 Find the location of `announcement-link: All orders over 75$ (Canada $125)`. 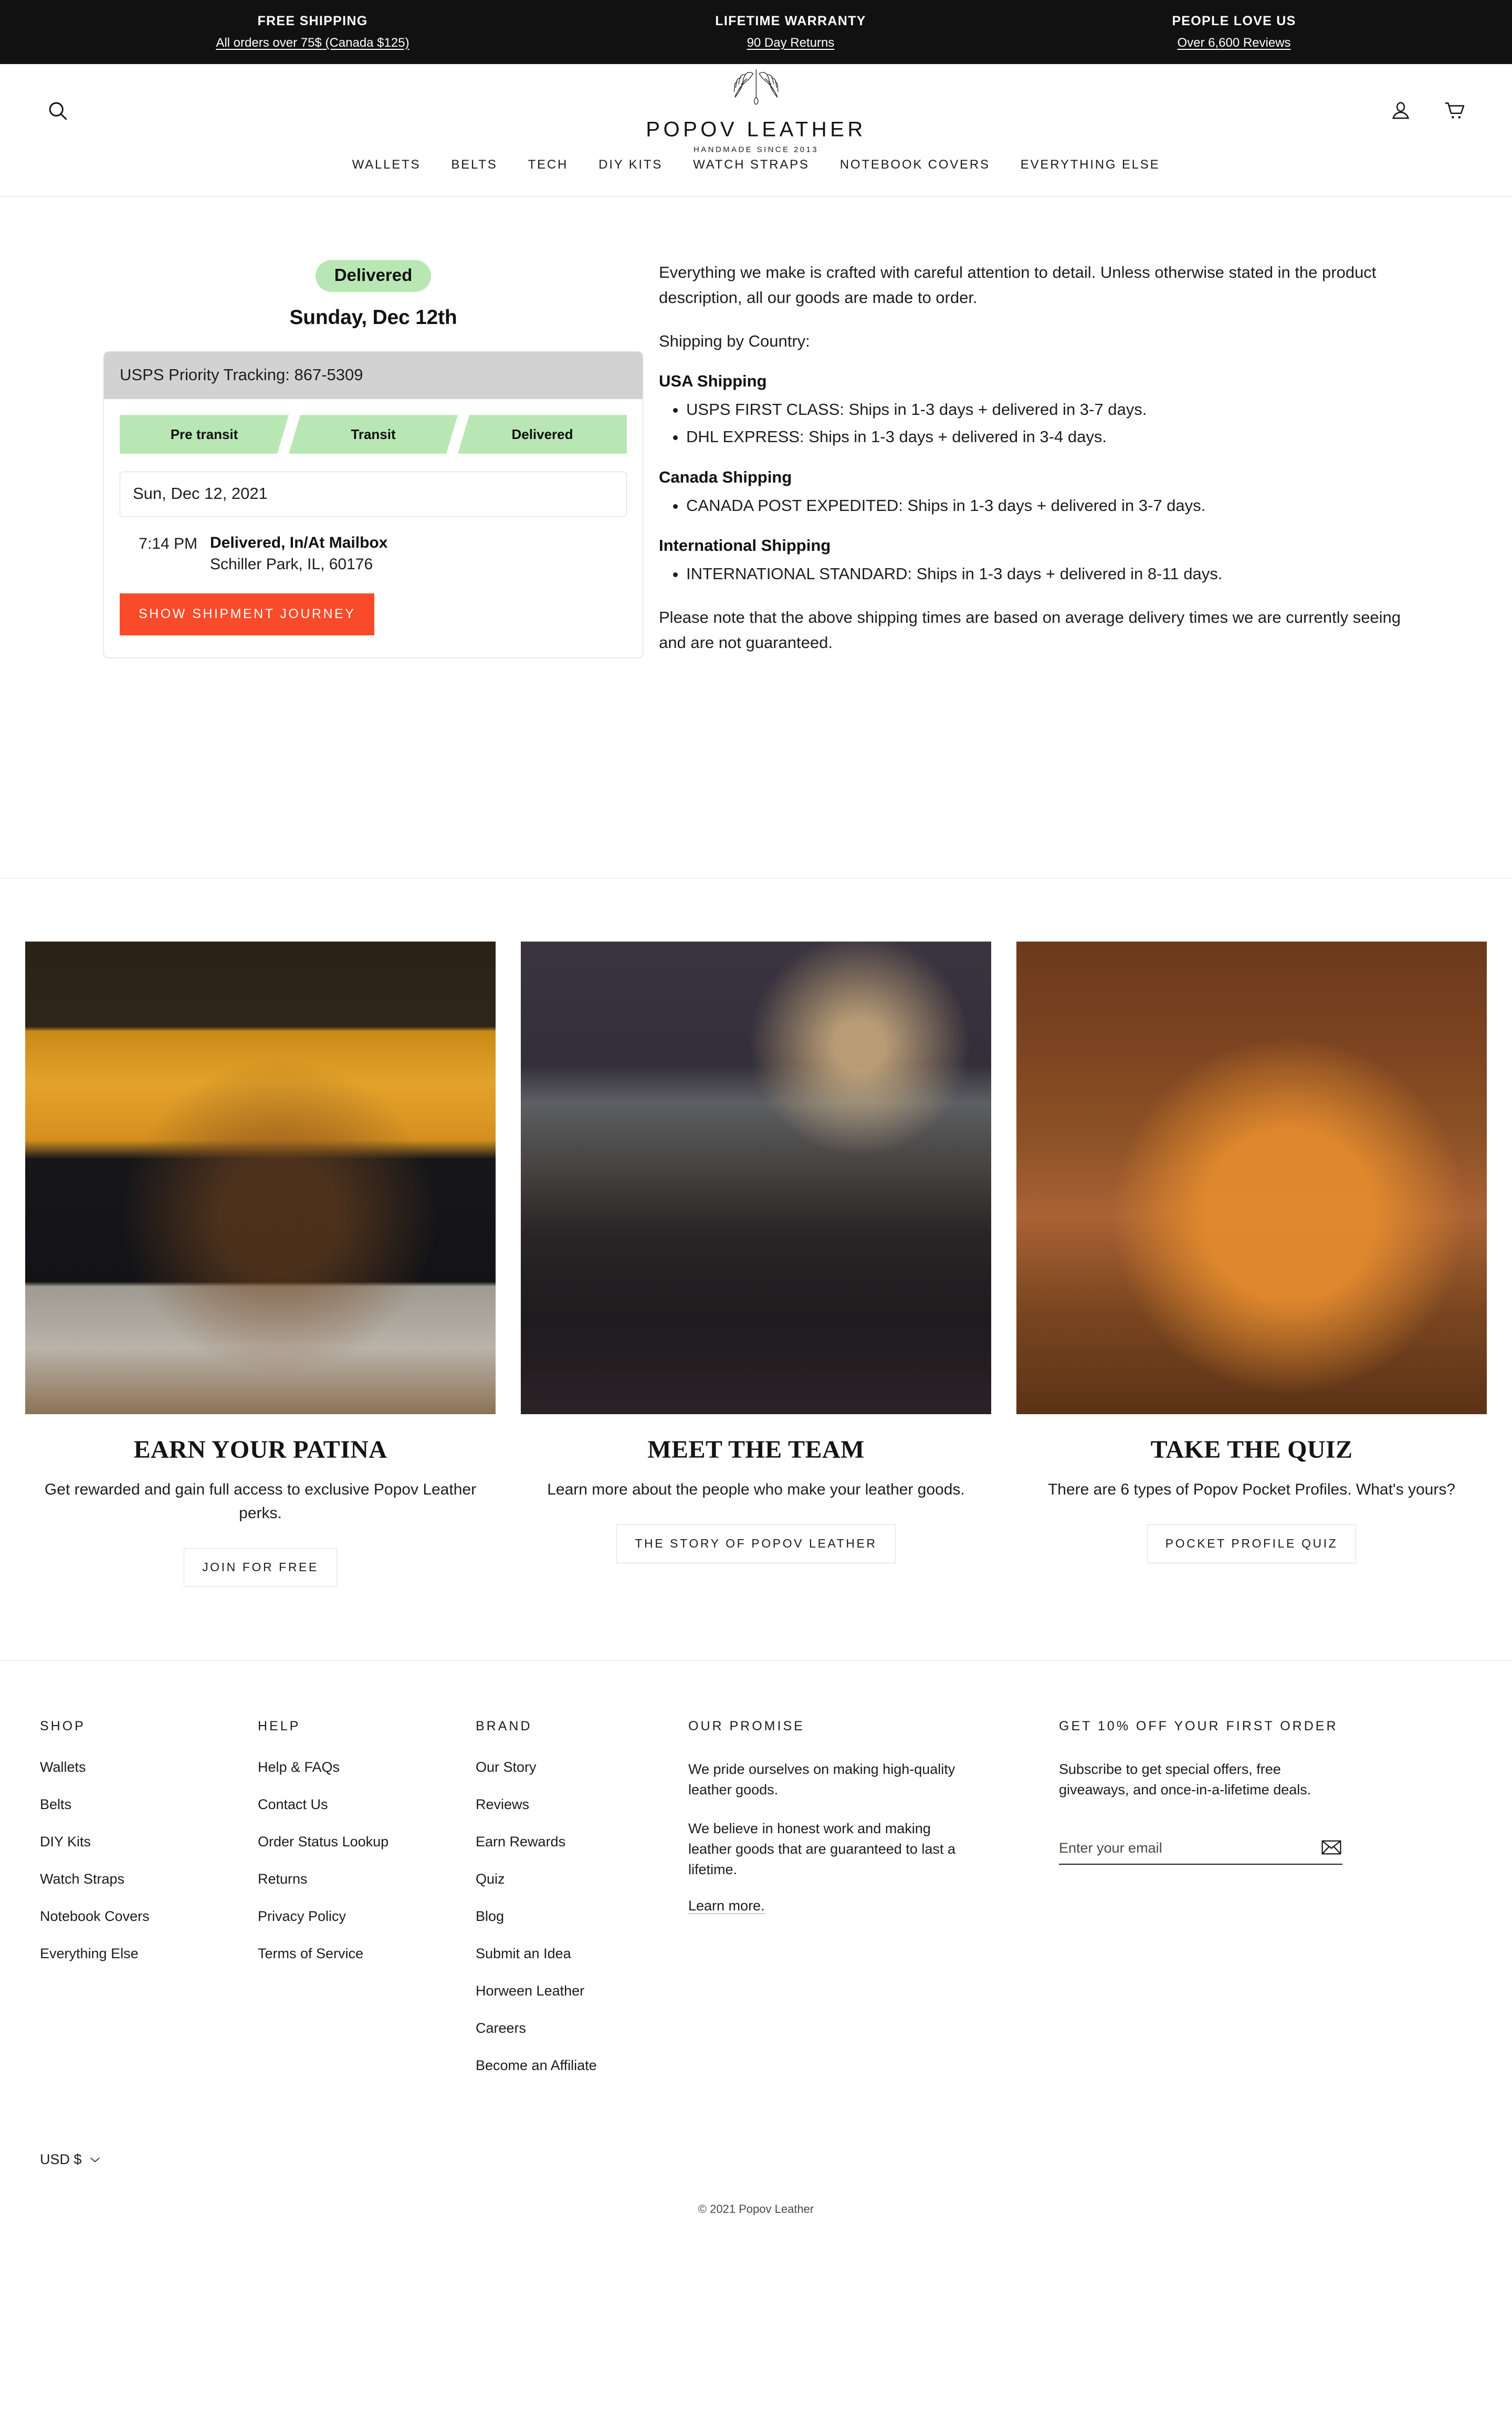

announcement-link: All orders over 75$ (Canada $125) is located at coordinates (312, 44).